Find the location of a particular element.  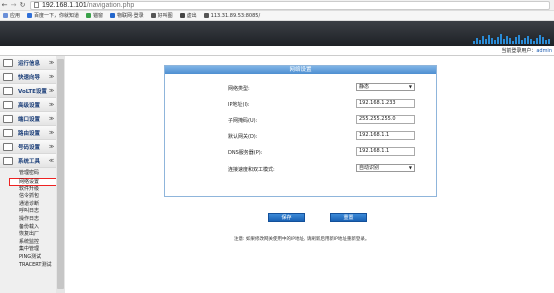

submenu-item: 呼叫日志 is located at coordinates (28, 212).